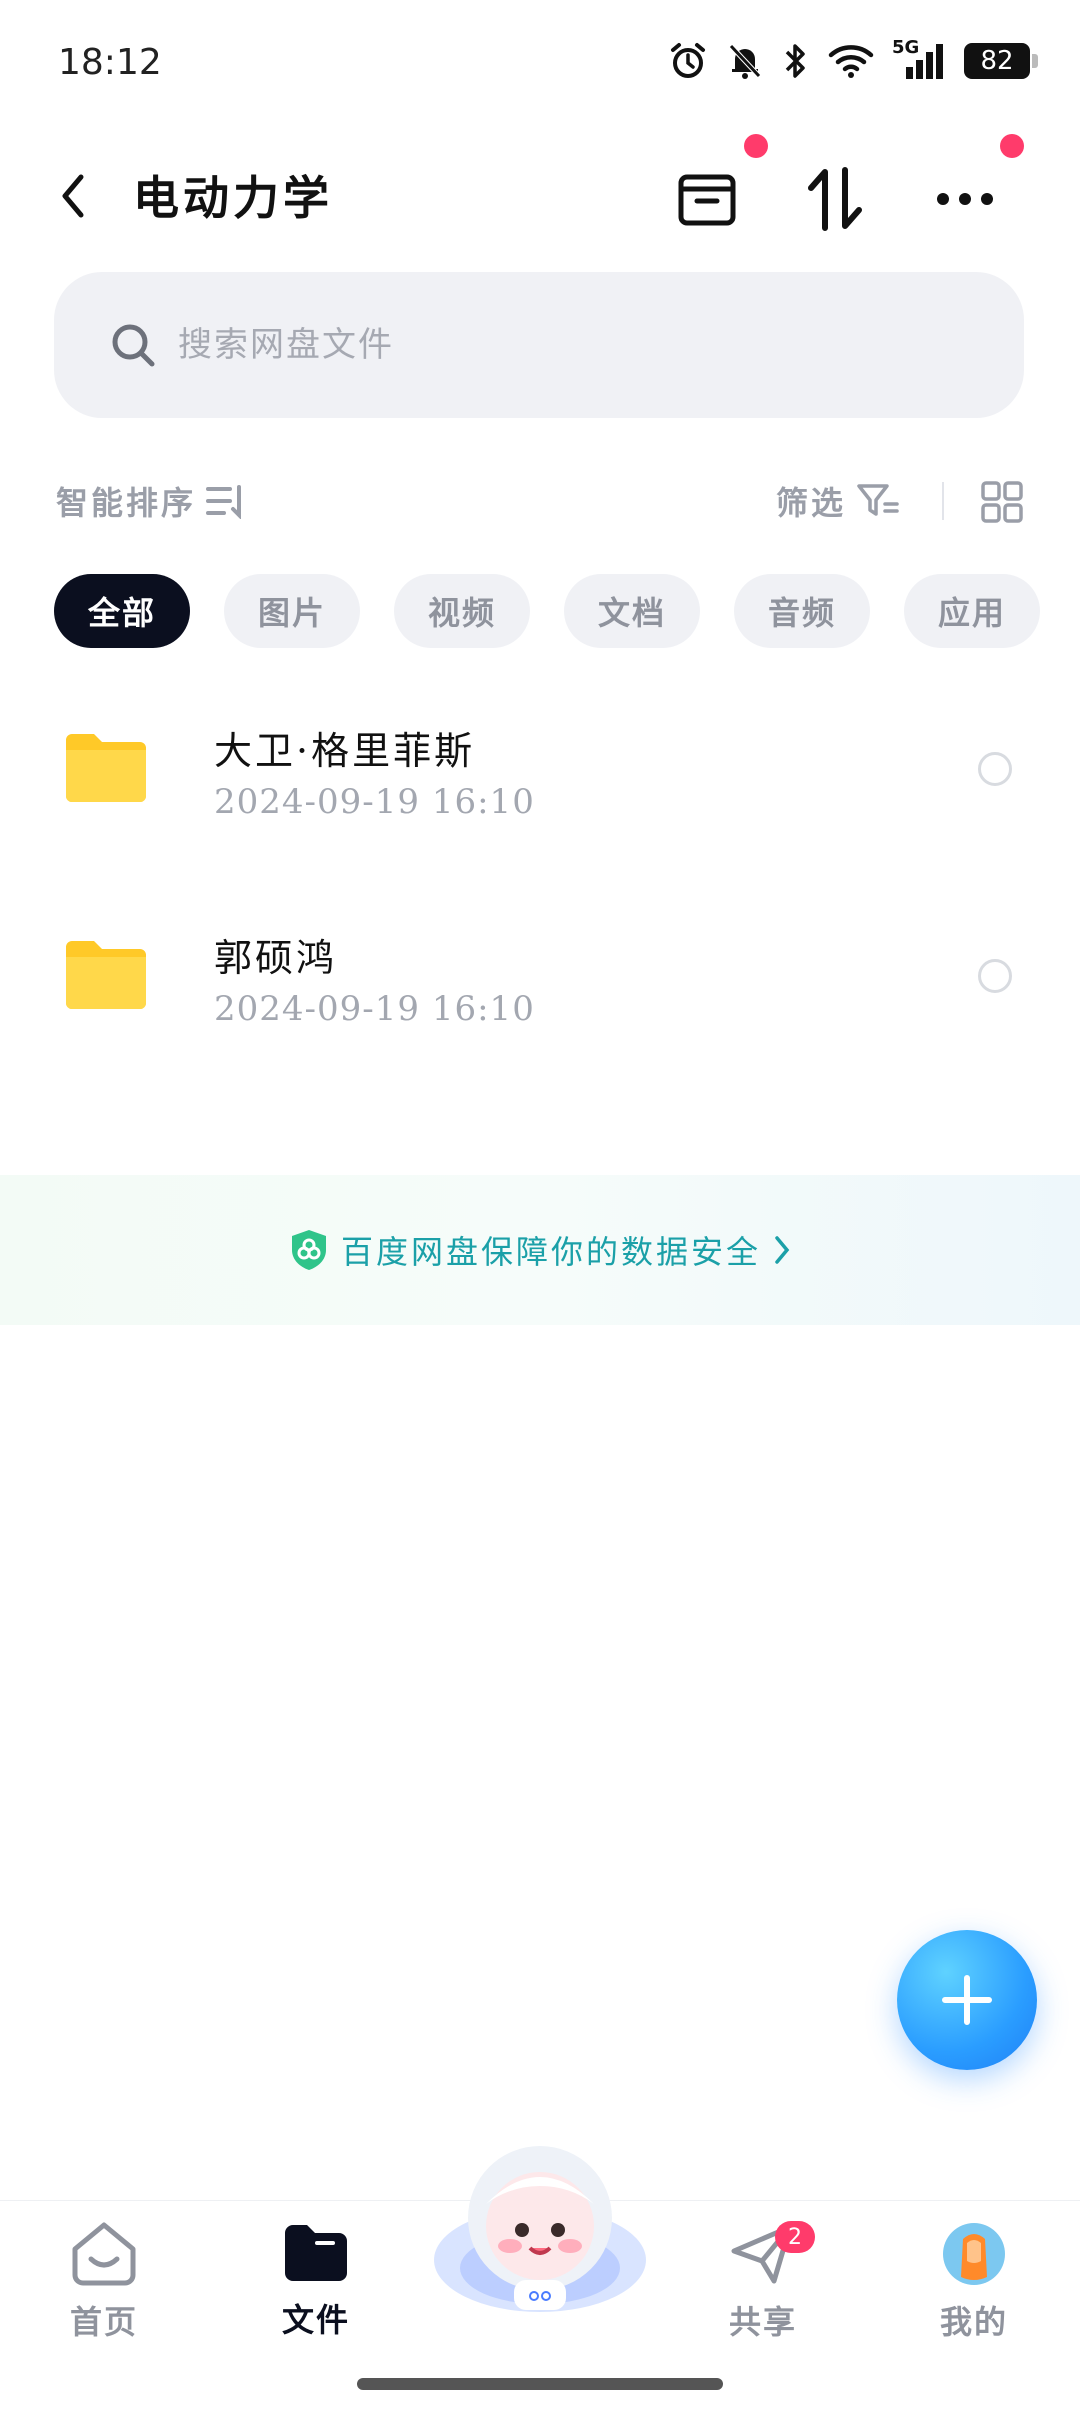  I want to click on chevron-left-icon, so click(73, 196).